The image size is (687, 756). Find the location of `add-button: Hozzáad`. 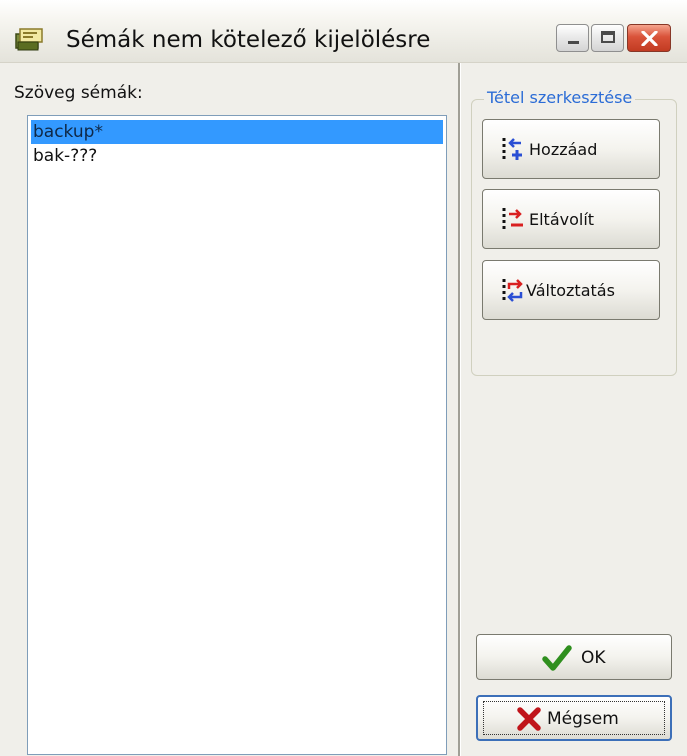

add-button: Hozzáad is located at coordinates (571, 149).